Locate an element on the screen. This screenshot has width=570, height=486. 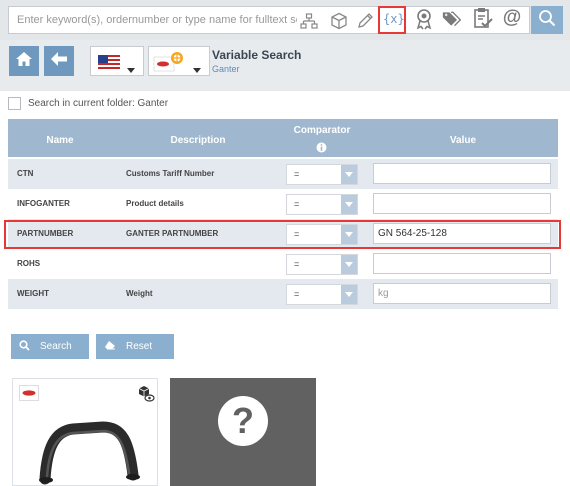
breadcrumb-catalog-link: Ganter is located at coordinates (226, 69).